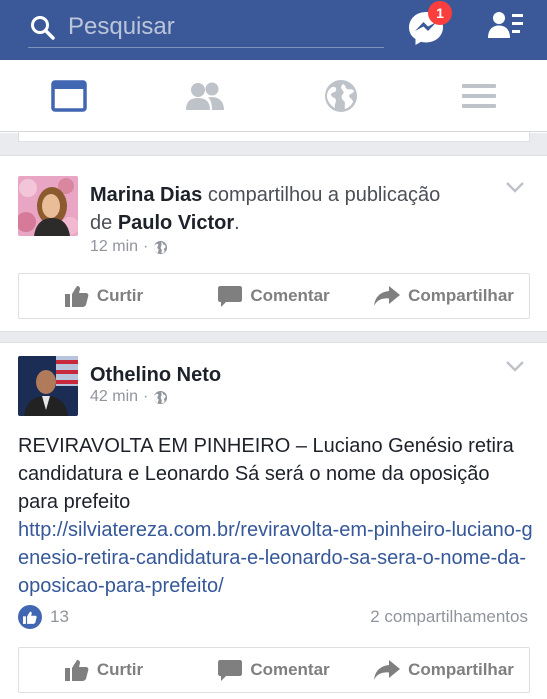 The image size is (547, 699). I want to click on author-name: Marina Dias, so click(146, 195).